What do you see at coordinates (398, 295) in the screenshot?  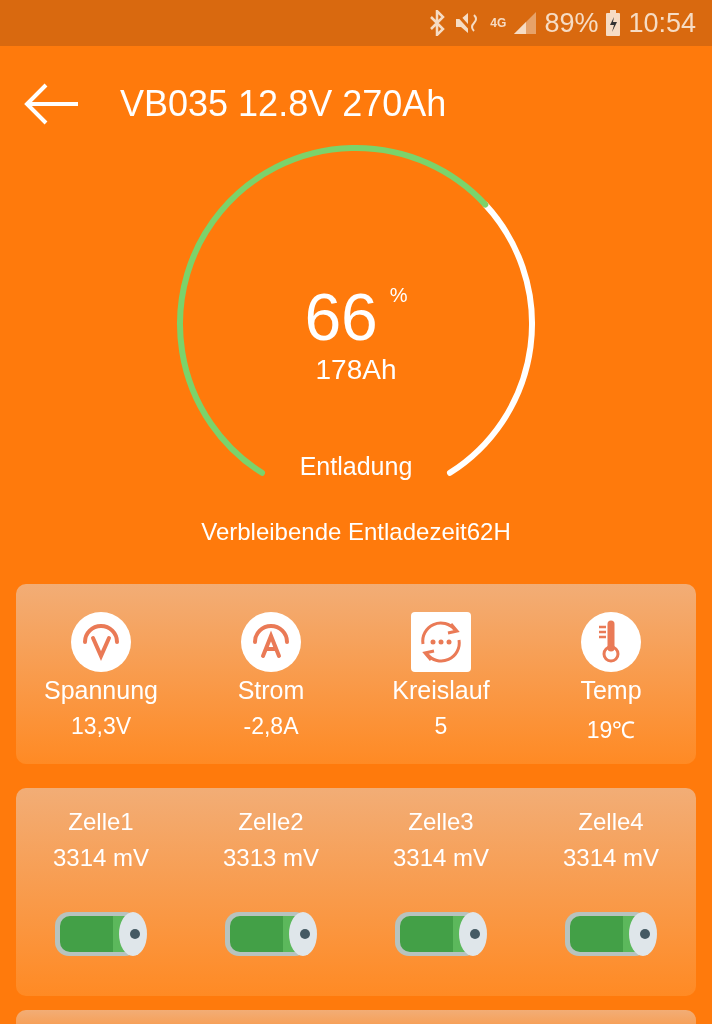 I see `percent-unit: %` at bounding box center [398, 295].